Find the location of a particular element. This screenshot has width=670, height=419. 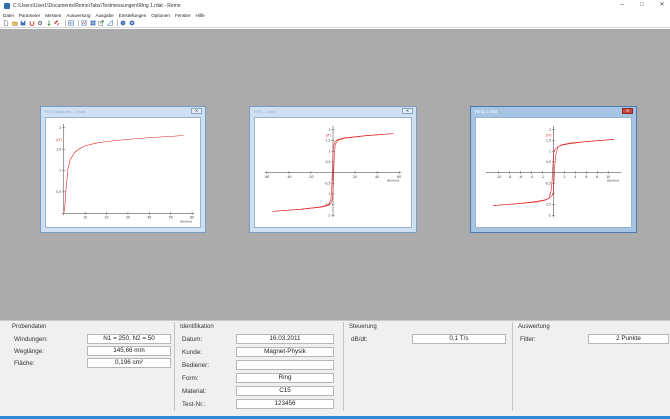

y-tick-label: -1,5 is located at coordinates (548, 205).